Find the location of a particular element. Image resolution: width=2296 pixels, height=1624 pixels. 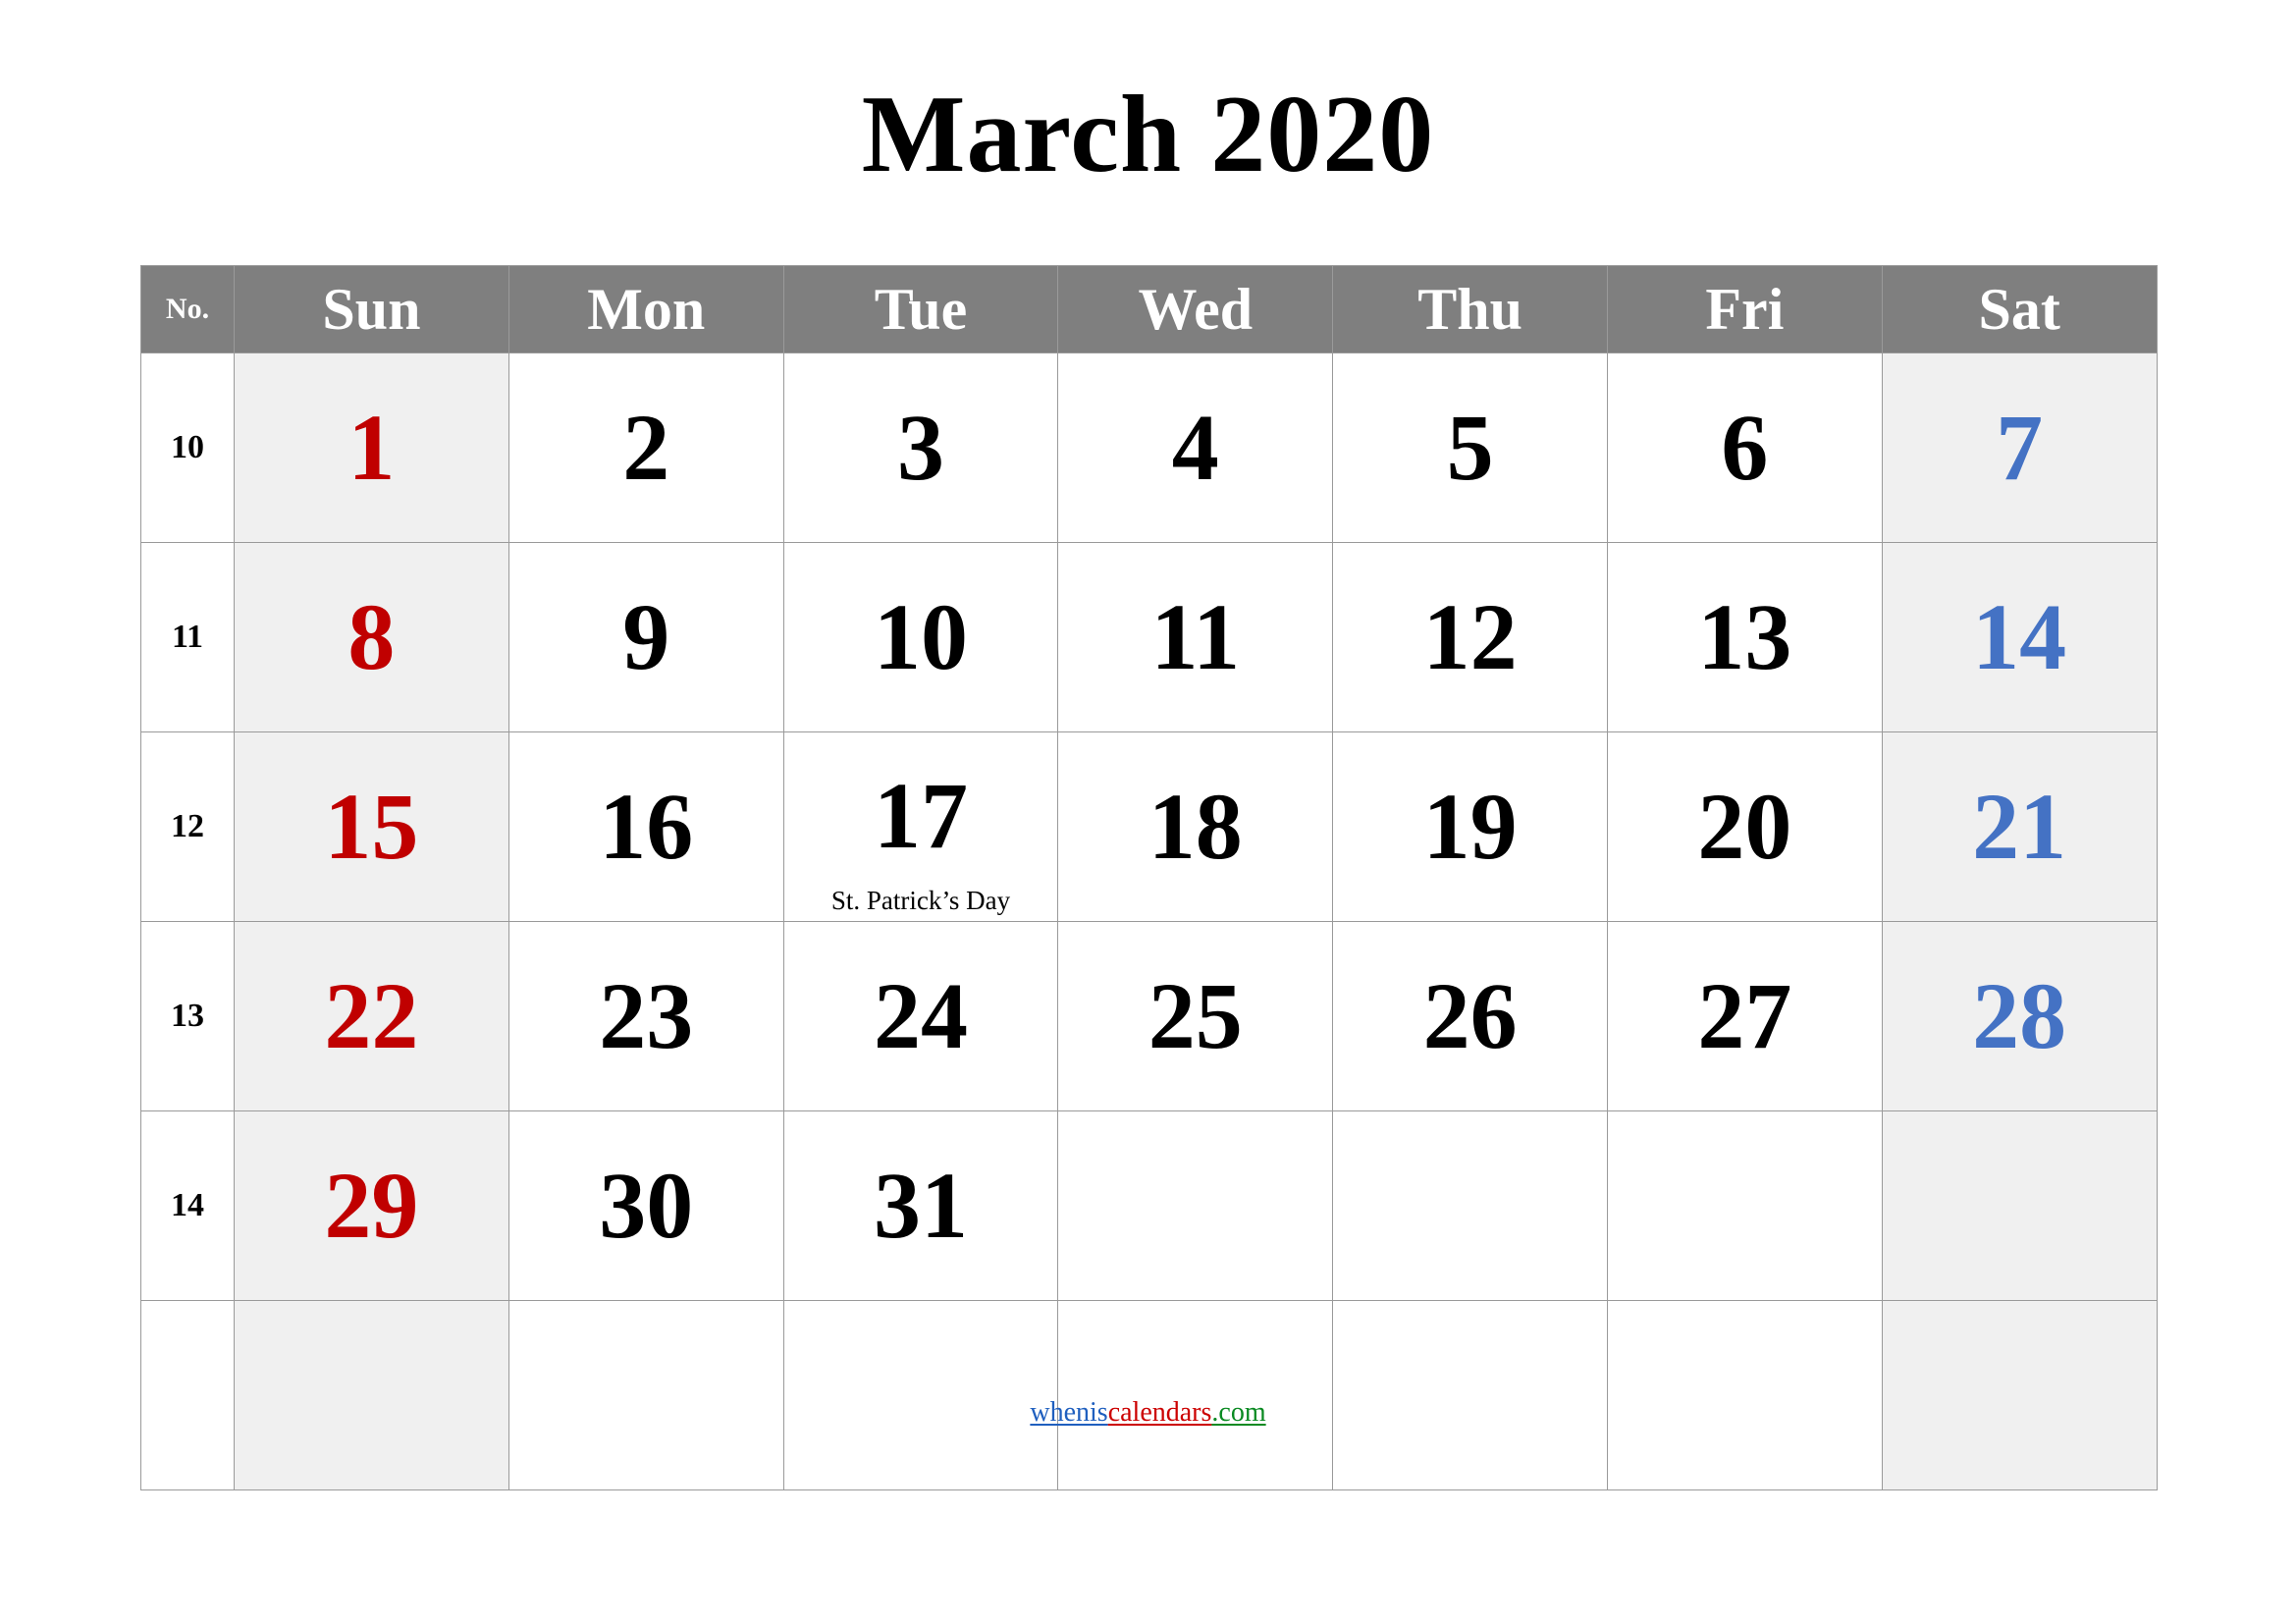

day-cell-fri: 13 is located at coordinates (1744, 637).